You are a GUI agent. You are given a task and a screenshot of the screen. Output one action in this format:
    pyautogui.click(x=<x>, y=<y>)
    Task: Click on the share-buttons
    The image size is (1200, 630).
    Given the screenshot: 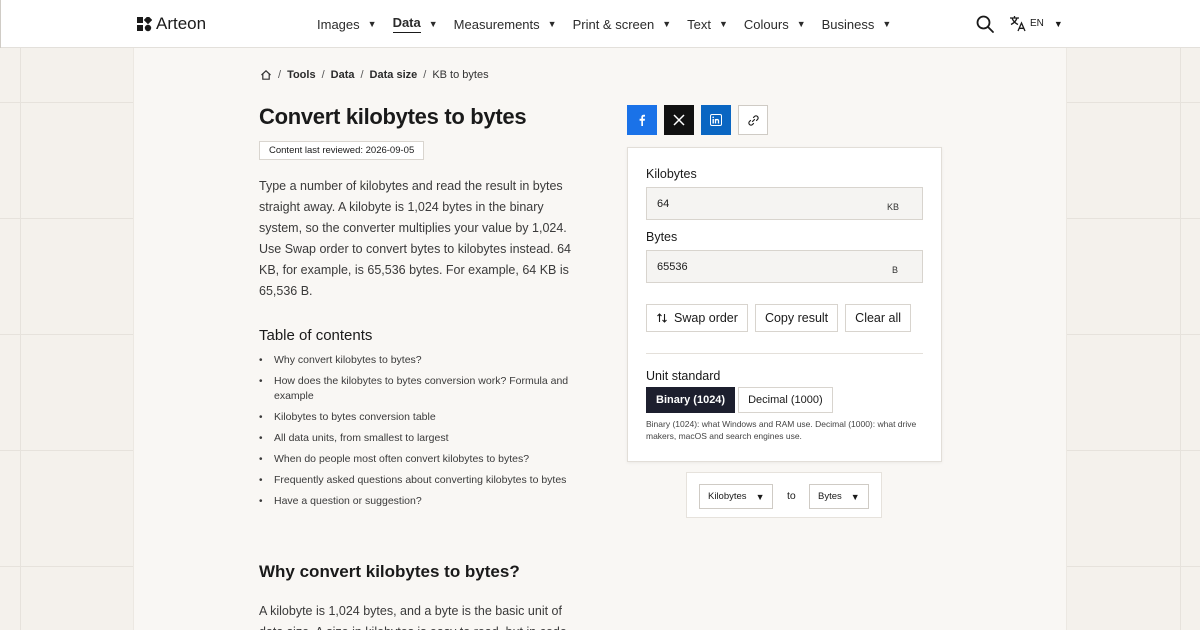 What is the action you would take?
    pyautogui.click(x=697, y=120)
    